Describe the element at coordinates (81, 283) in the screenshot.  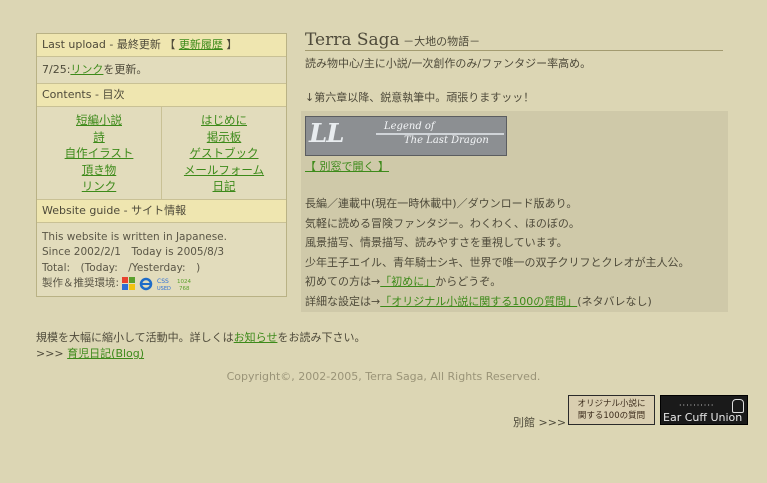
I see `environment-label: 製作＆推奨環境:` at that location.